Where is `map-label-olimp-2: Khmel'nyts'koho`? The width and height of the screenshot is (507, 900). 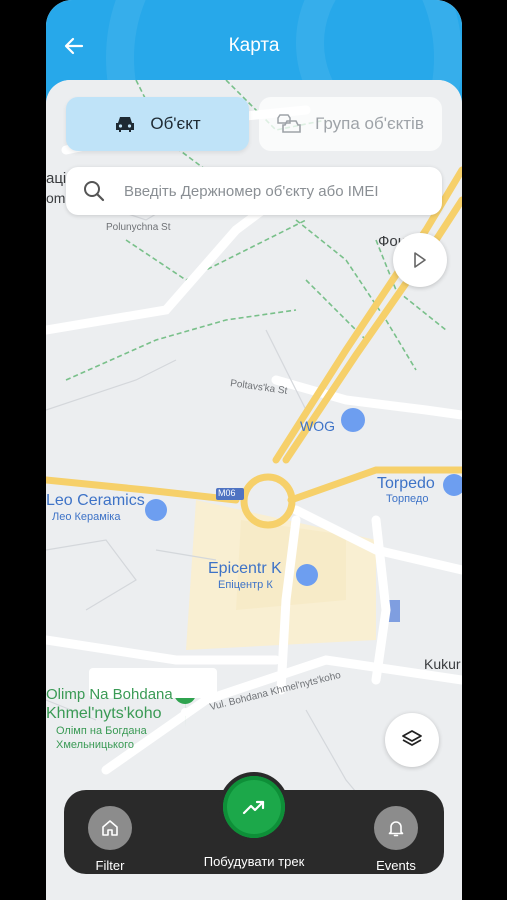 map-label-olimp-2: Khmel'nyts'koho is located at coordinates (104, 713).